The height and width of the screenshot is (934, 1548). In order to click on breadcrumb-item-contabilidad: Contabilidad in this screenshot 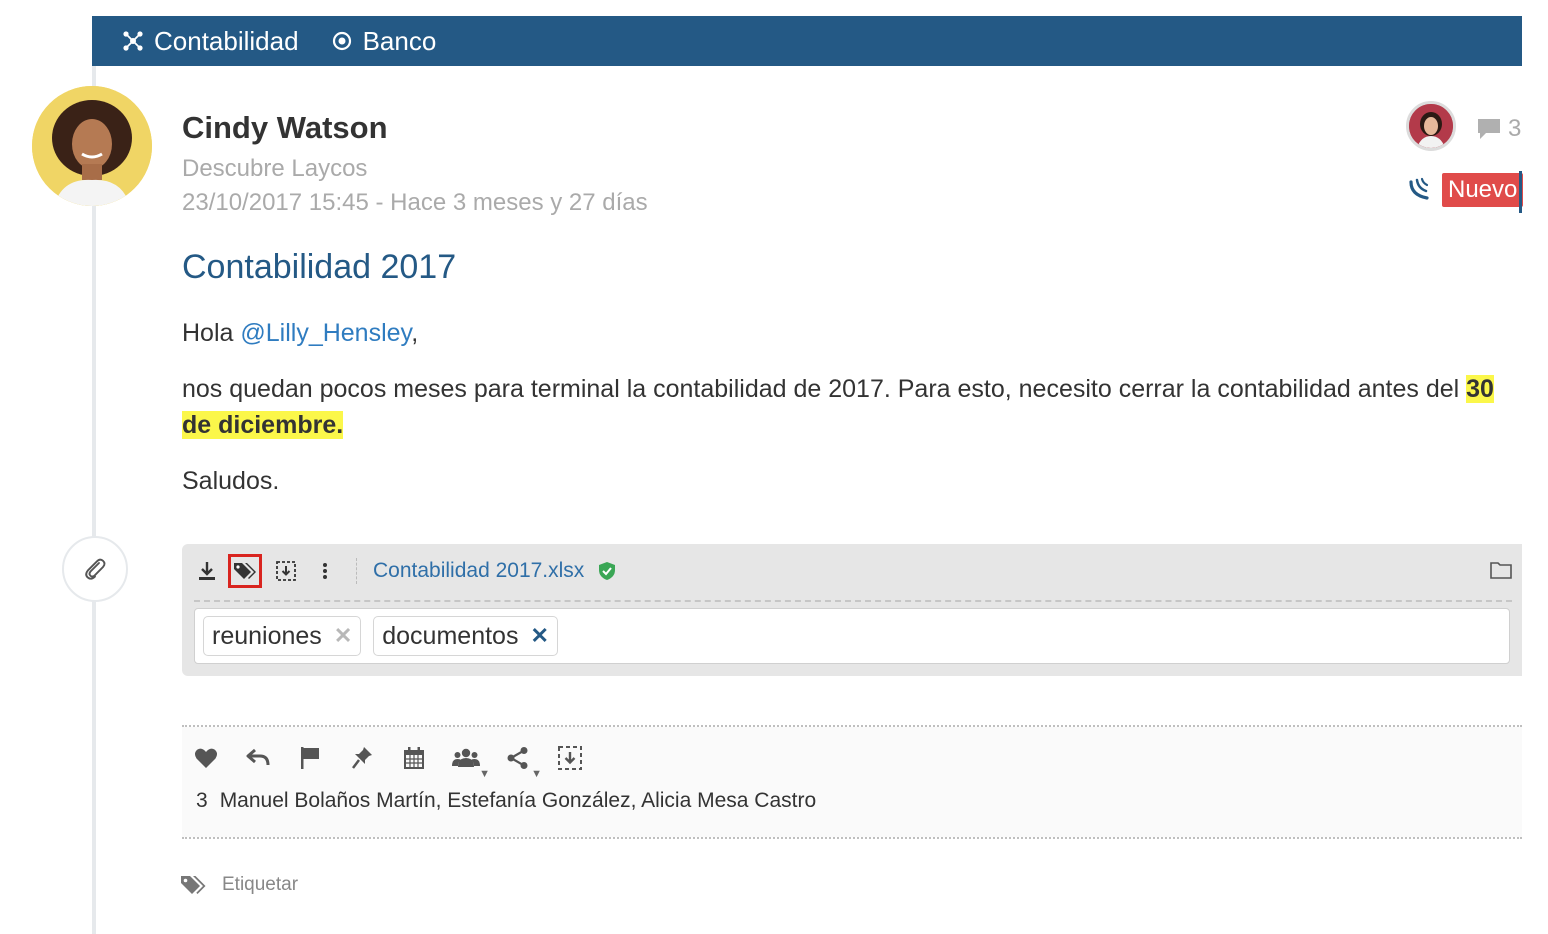, I will do `click(210, 41)`.